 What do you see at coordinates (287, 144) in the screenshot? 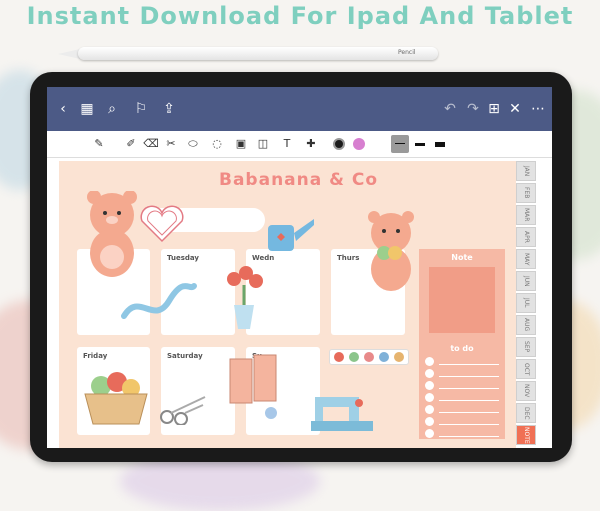
I see `text-icon: T` at bounding box center [287, 144].